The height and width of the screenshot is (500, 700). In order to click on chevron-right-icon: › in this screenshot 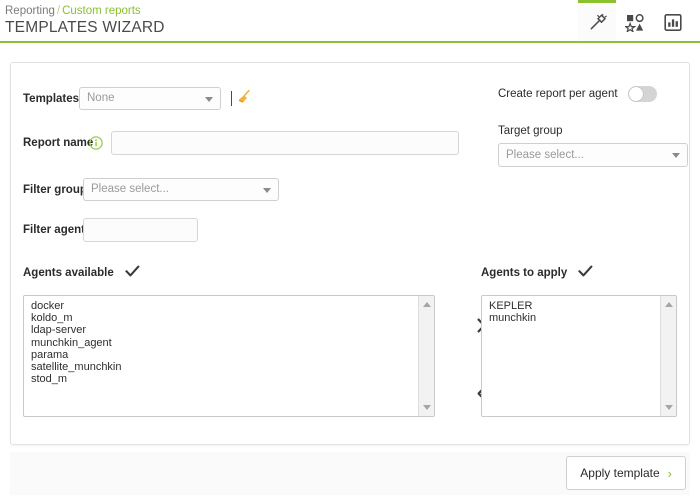, I will do `click(669, 473)`.